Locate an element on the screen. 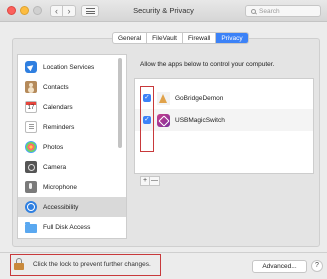  app-name: USBMagicSwitch is located at coordinates (200, 120).